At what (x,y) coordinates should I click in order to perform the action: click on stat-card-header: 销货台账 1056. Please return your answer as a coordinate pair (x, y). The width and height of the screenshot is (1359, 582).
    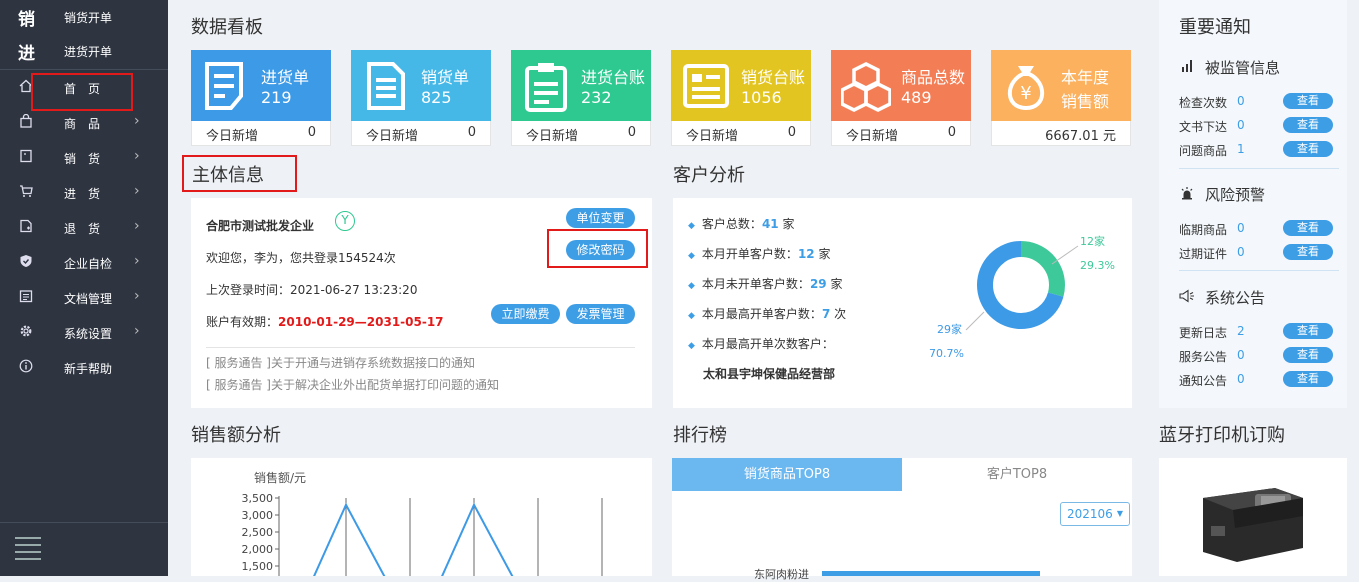
    Looking at the image, I should click on (741, 85).